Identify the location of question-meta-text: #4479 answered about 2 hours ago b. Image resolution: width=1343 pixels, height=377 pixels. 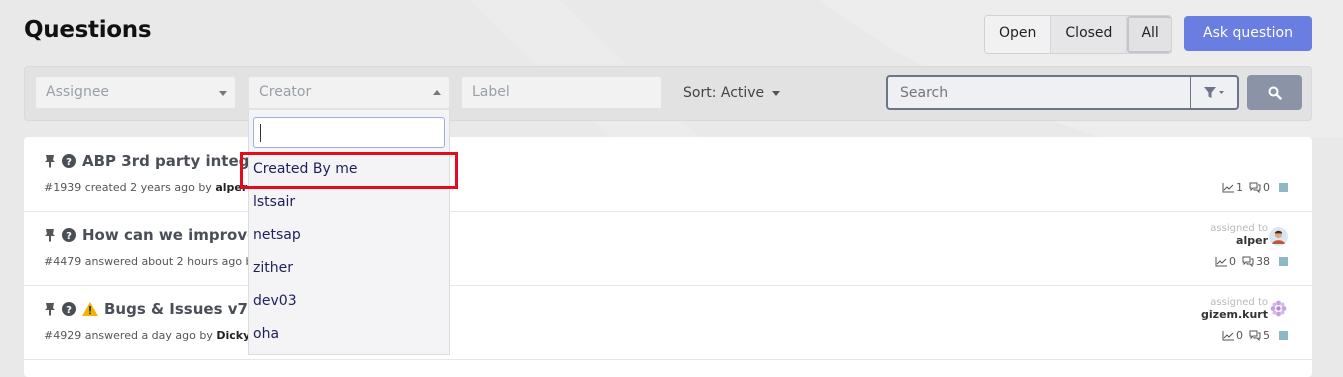
(148, 261).